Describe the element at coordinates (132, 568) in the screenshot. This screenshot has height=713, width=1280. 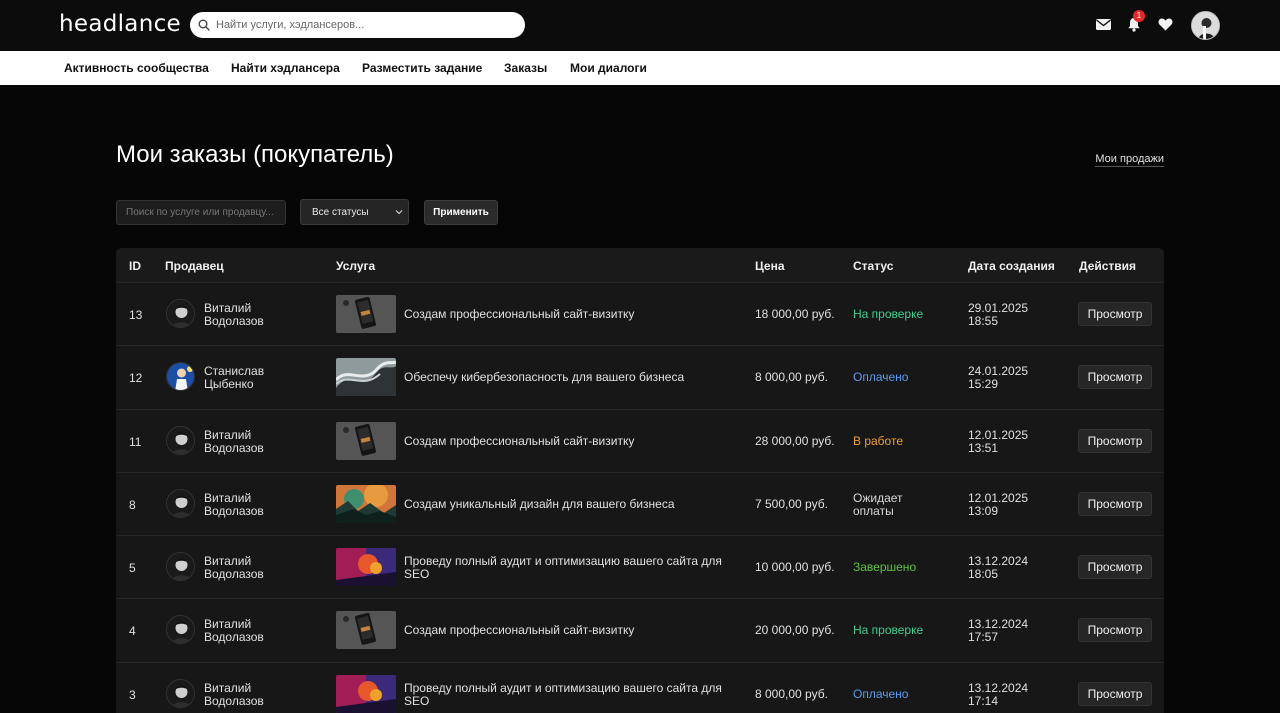
I see `order-id: 5` at that location.